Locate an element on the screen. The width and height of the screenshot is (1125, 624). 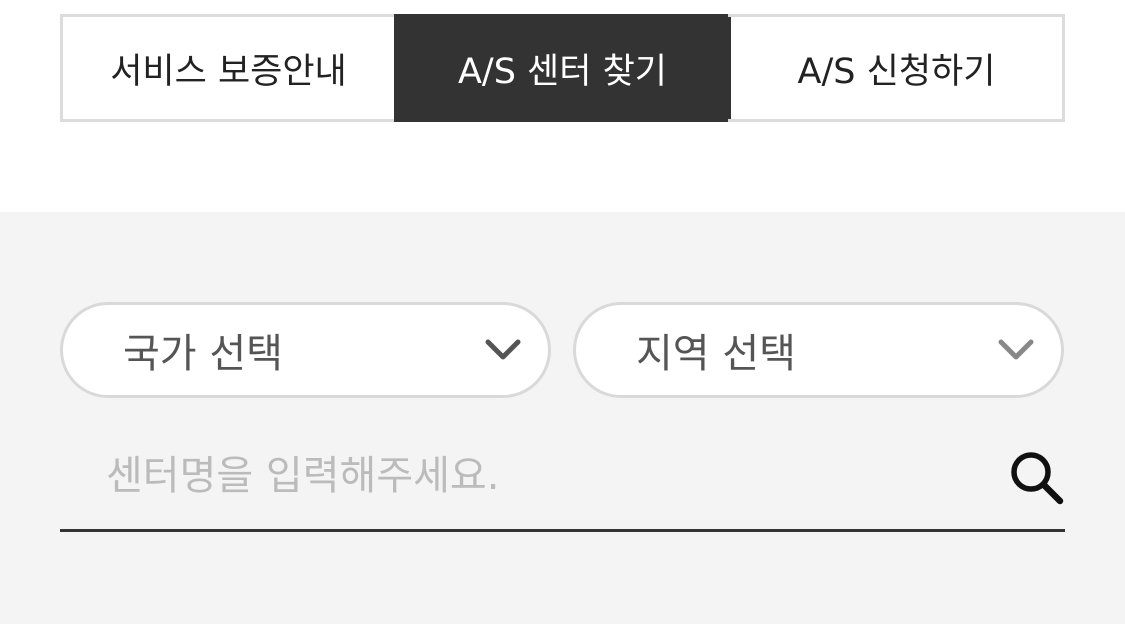
tab-service-warranty: 서비스 보증안내 is located at coordinates (228, 68).